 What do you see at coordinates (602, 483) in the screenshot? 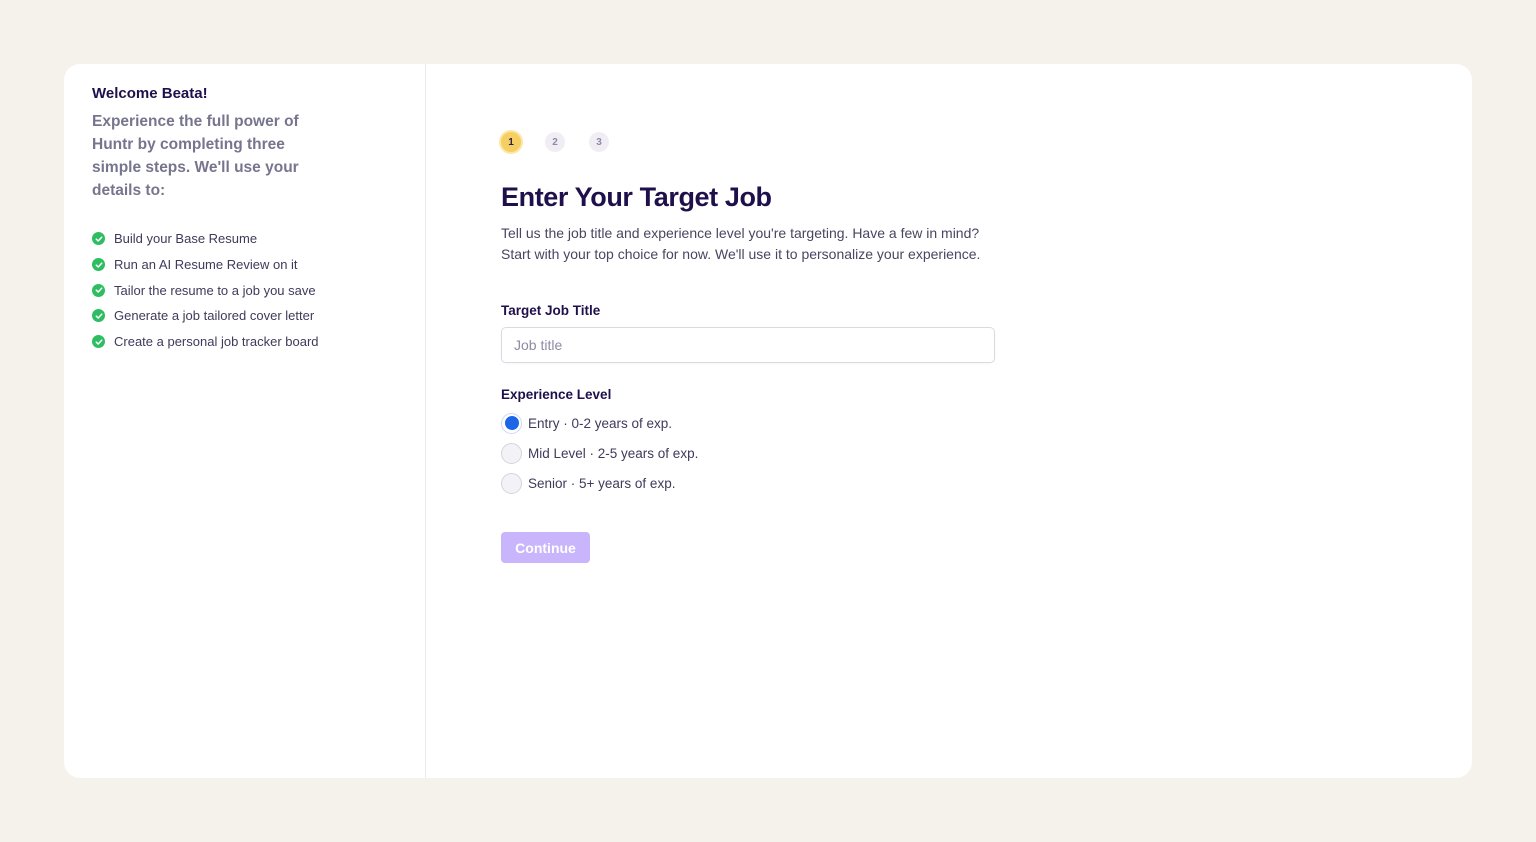
I see `experience-option-label: Senior · 5+ years of exp.` at bounding box center [602, 483].